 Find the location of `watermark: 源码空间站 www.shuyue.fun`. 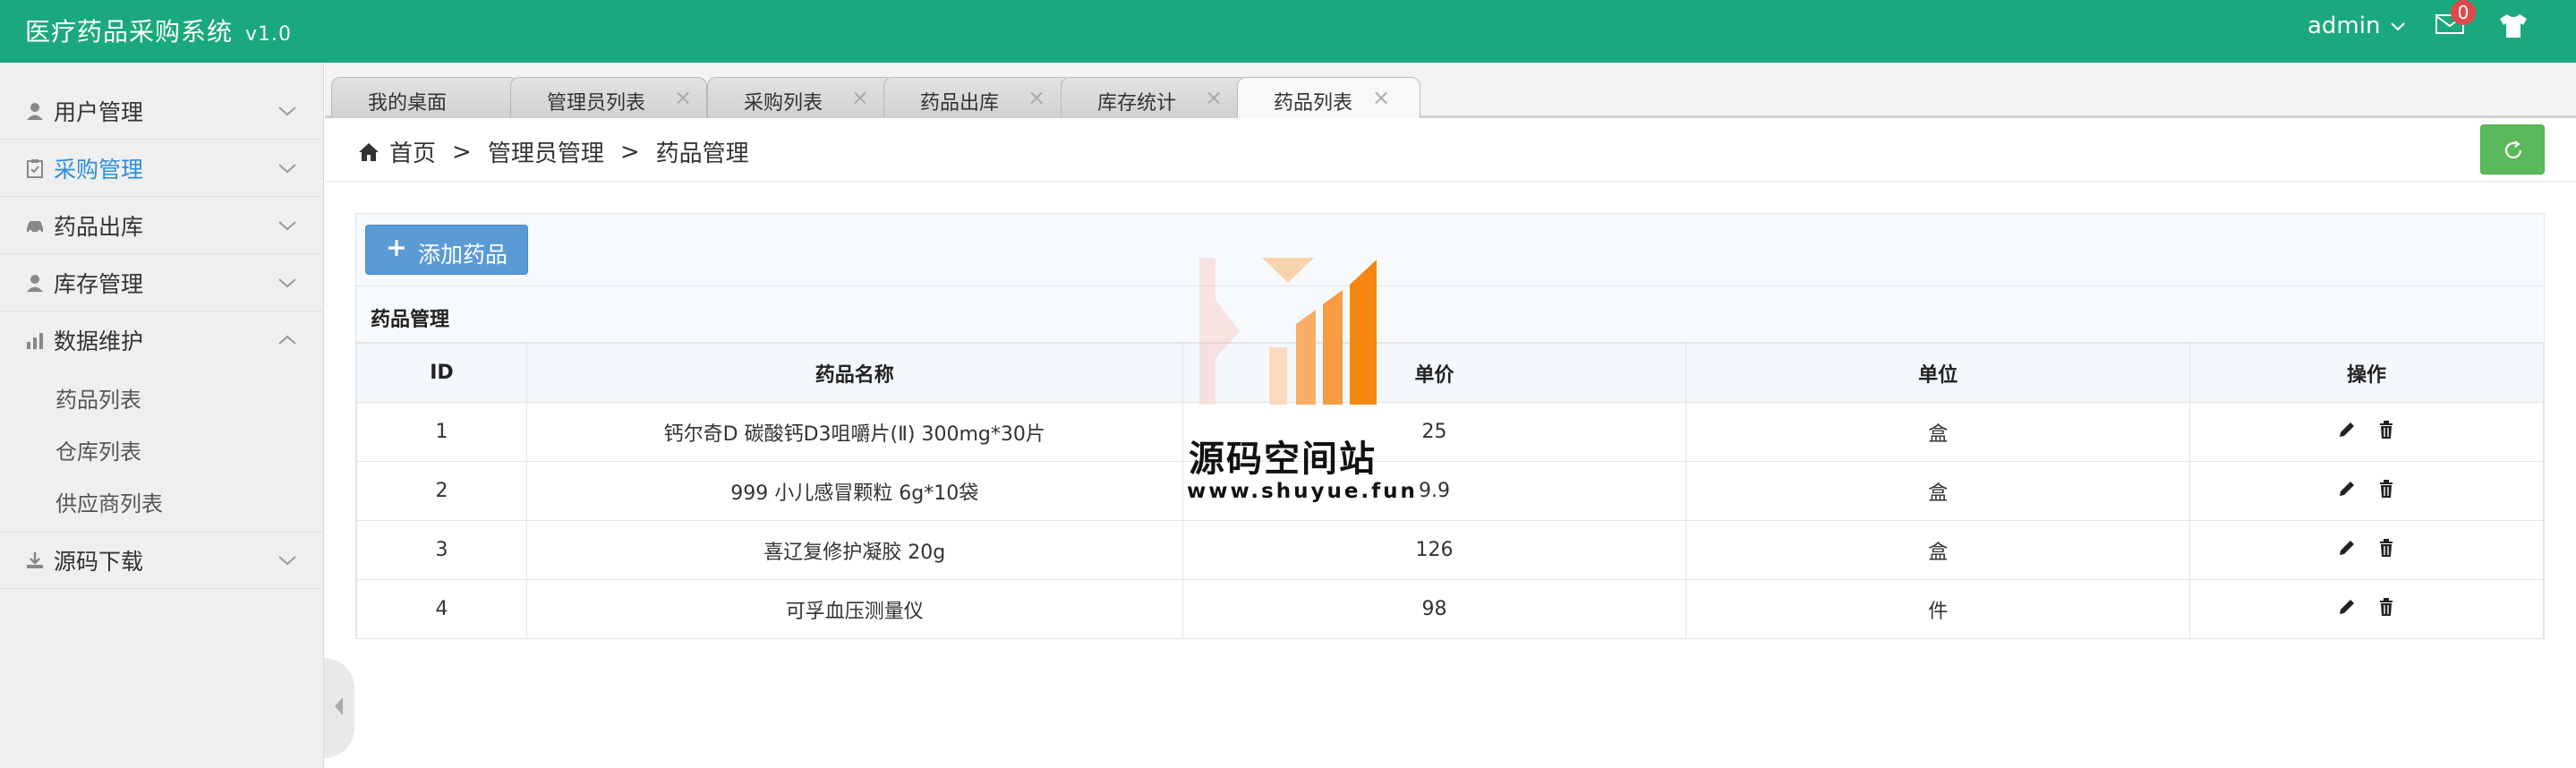

watermark: 源码空间站 www.shuyue.fun is located at coordinates (1294, 385).